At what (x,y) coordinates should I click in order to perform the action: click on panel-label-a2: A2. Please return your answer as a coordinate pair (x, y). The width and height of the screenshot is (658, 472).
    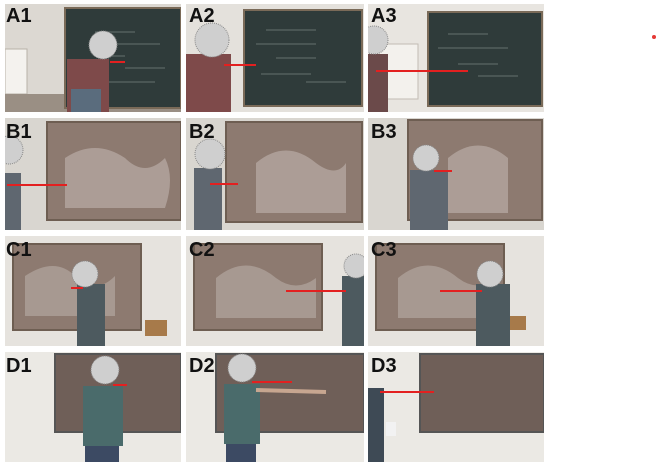
    Looking at the image, I should click on (202, 16).